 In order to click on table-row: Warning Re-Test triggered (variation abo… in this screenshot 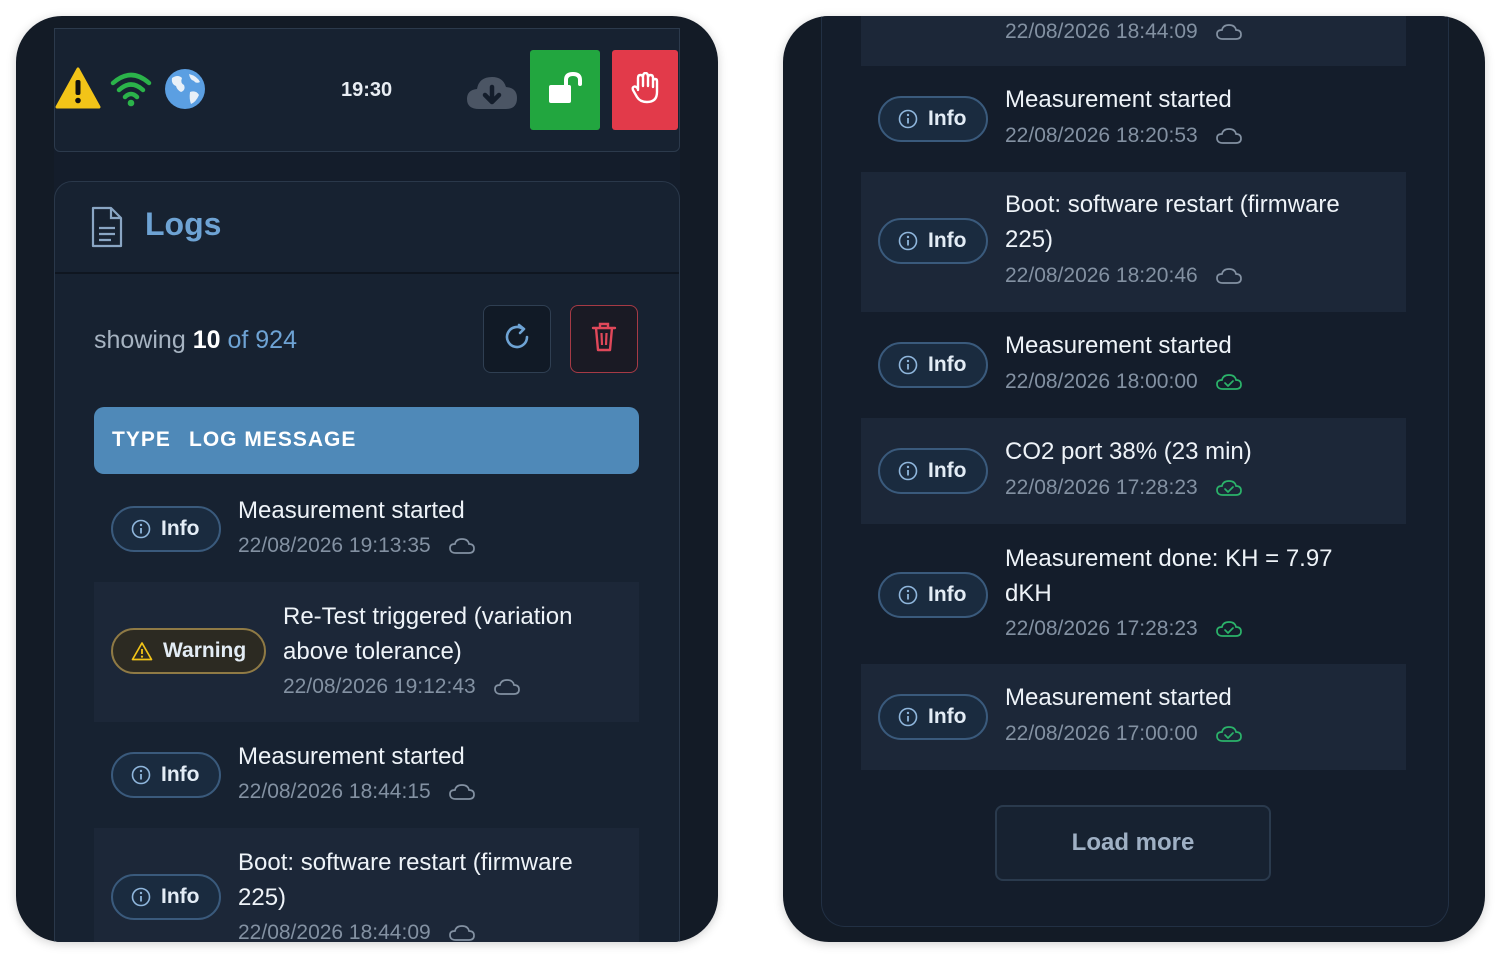, I will do `click(366, 652)`.